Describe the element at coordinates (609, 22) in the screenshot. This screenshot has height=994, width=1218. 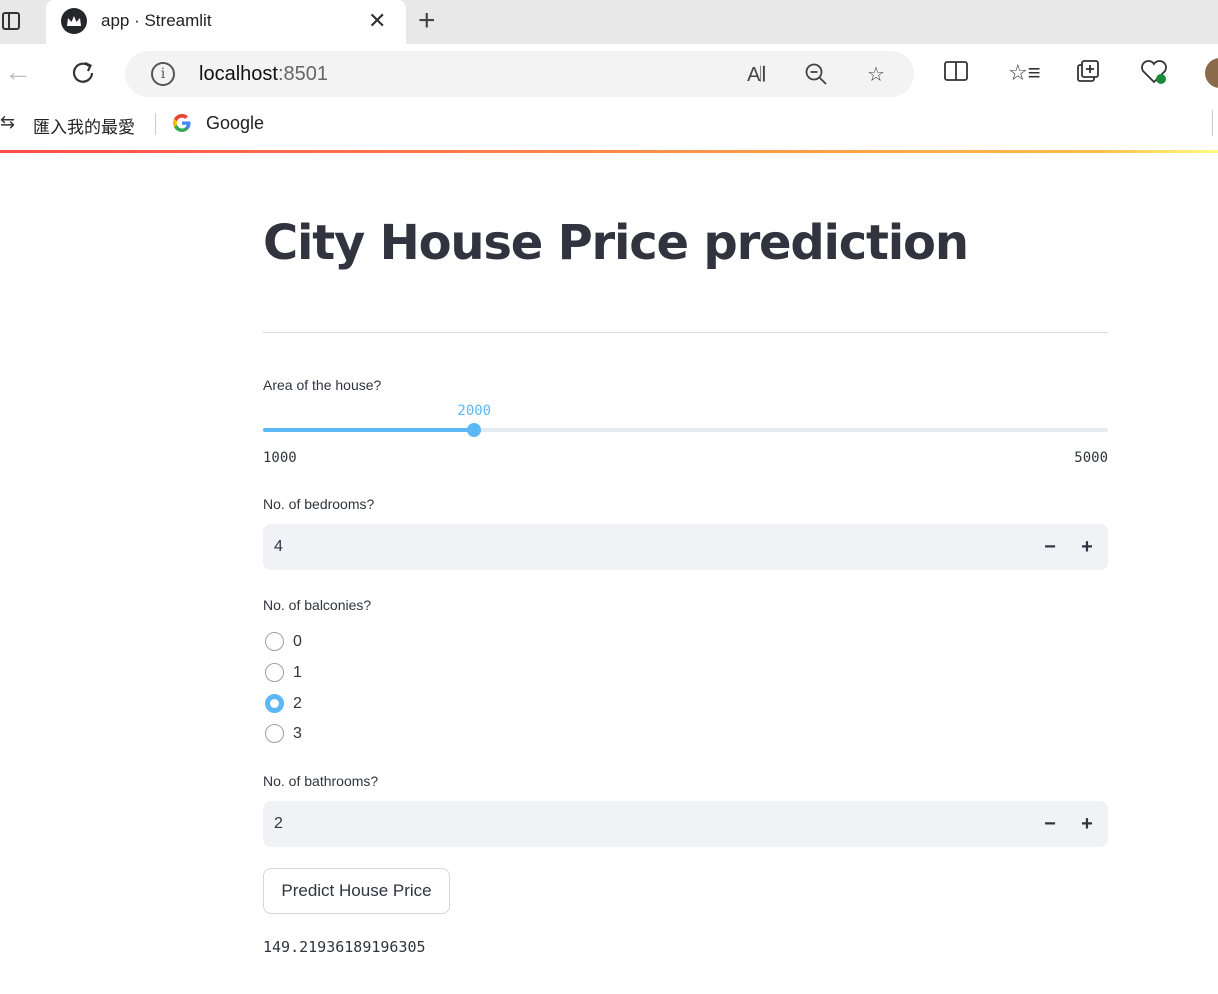
I see `browser-tabstrip: app · Streamlit ✕ +` at that location.